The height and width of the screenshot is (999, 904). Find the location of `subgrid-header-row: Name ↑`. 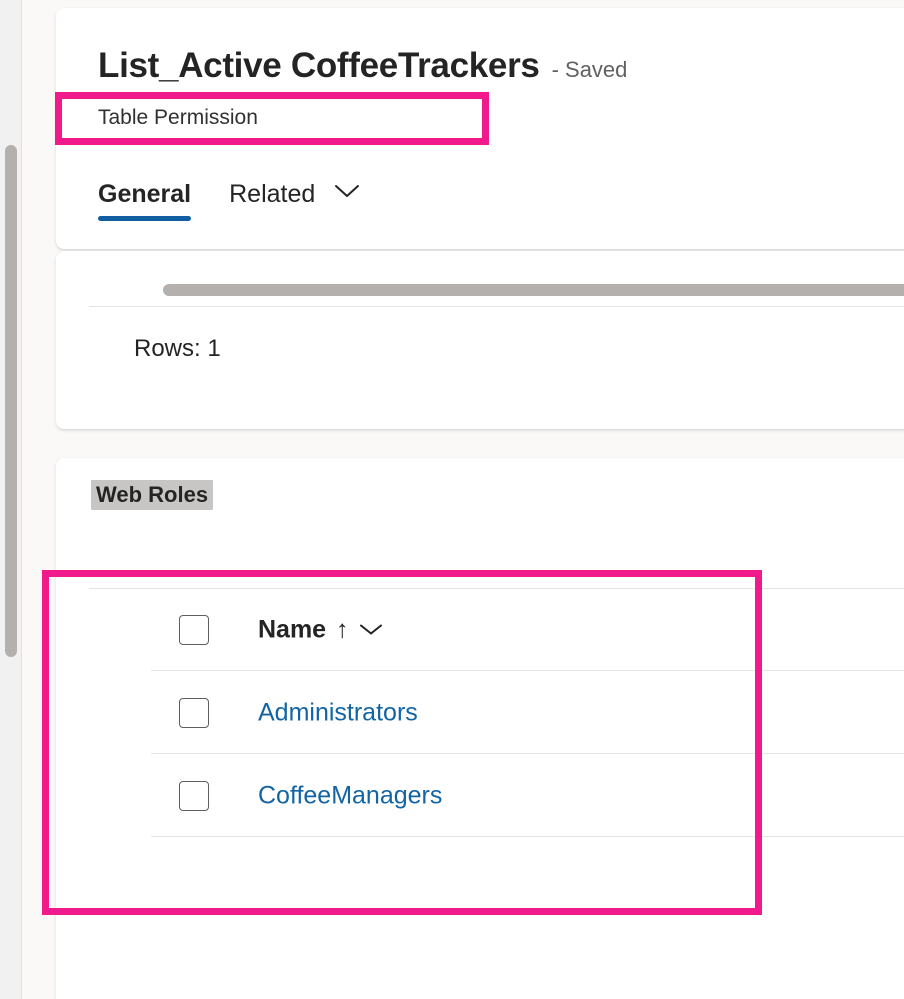

subgrid-header-row: Name ↑ is located at coordinates (480, 629).